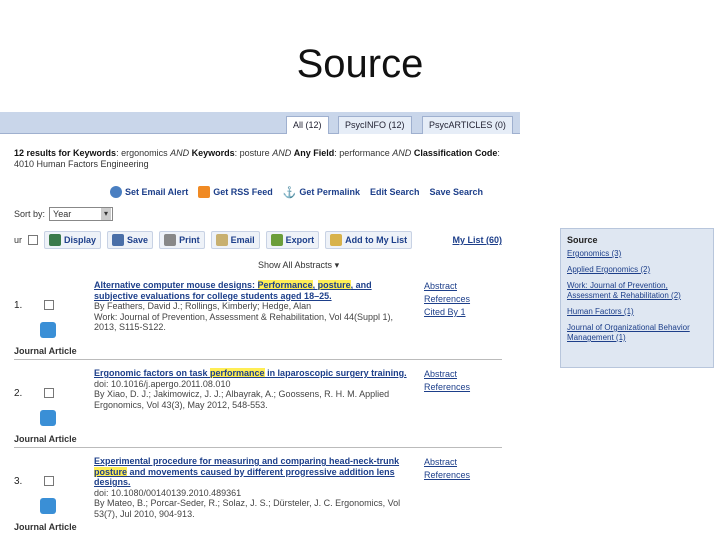  Describe the element at coordinates (300, 240) in the screenshot. I see `export-label: Export` at that location.